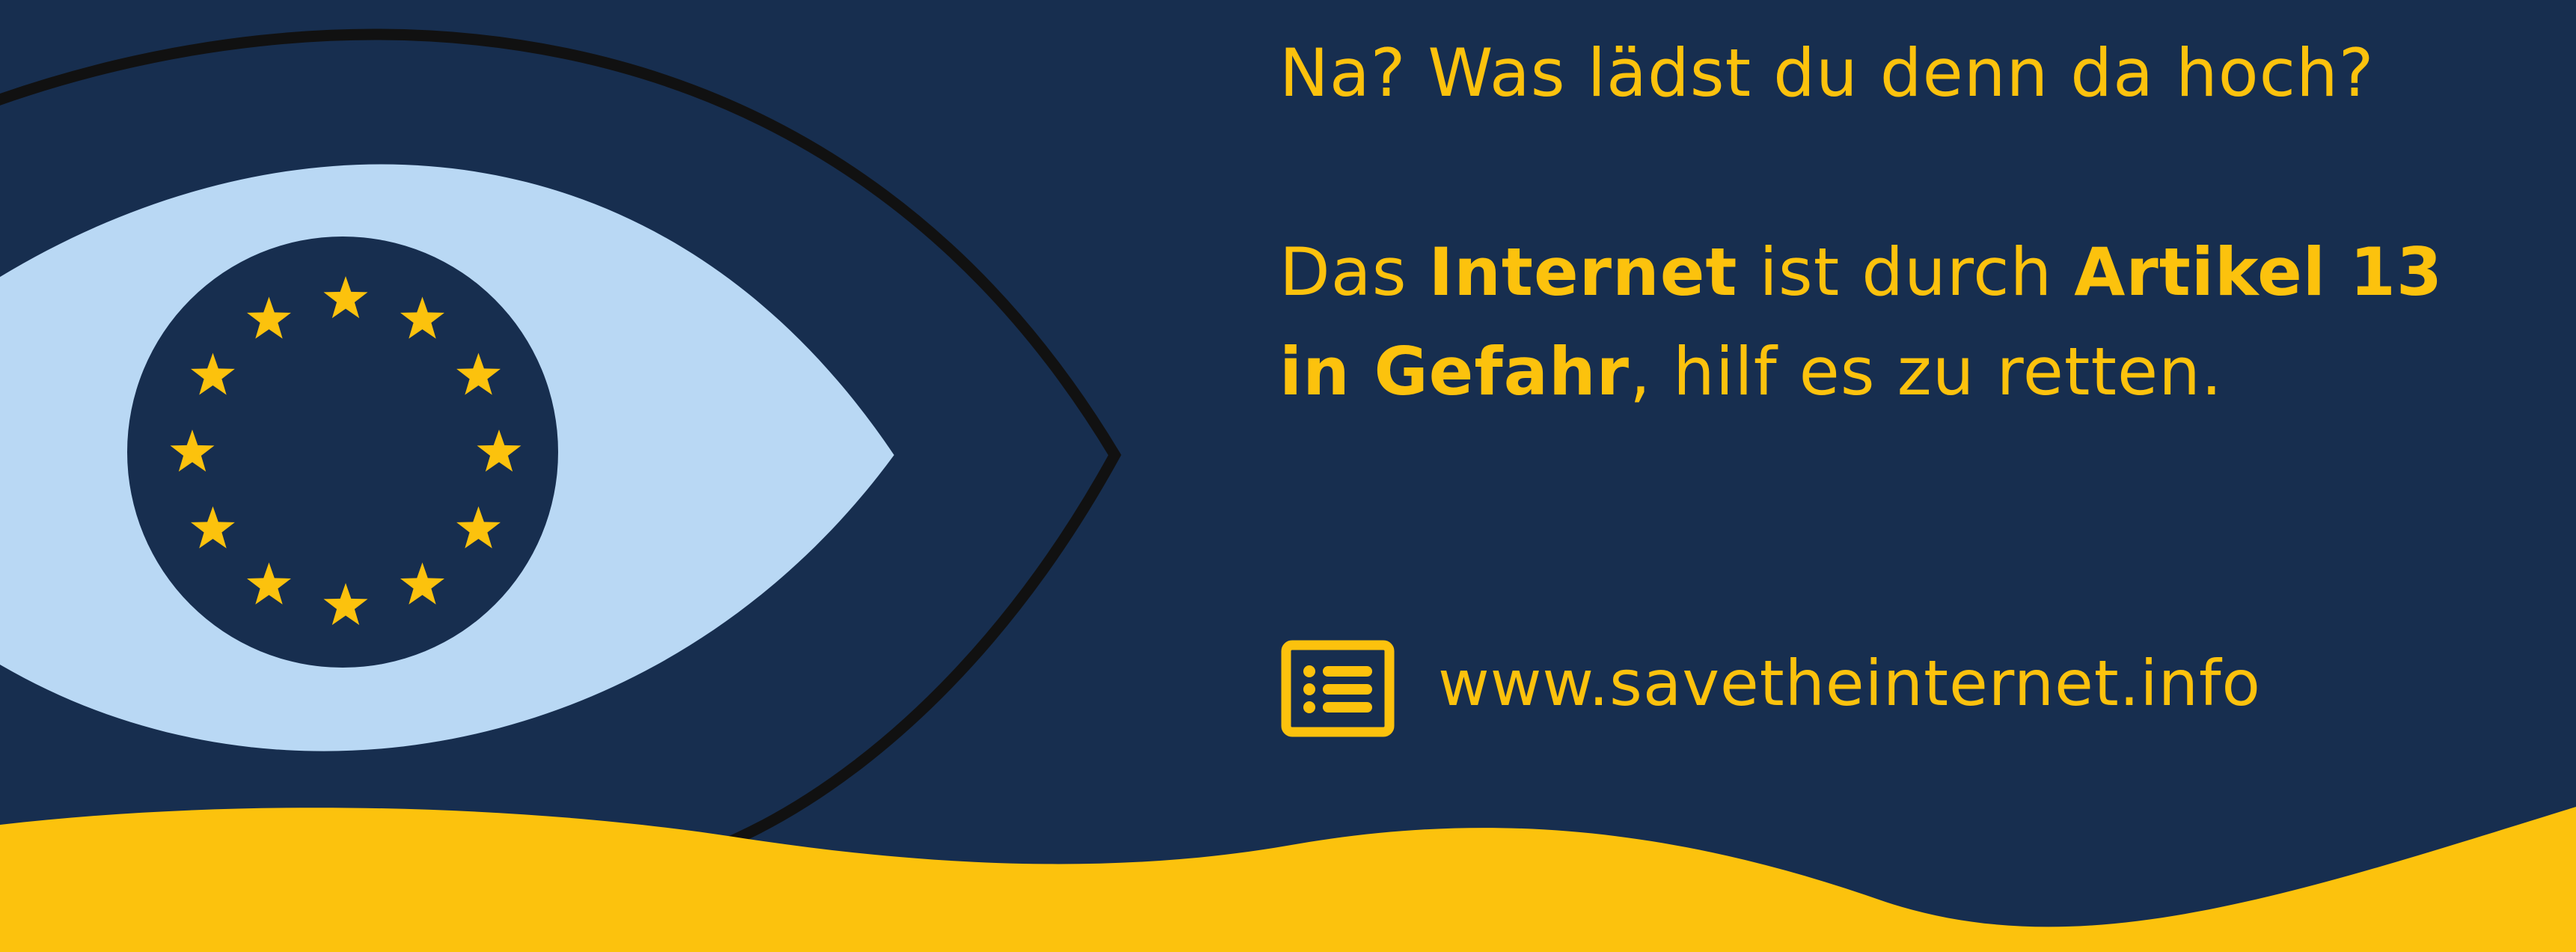 Image resolution: width=2576 pixels, height=952 pixels. I want to click on message-text: ist durch, so click(1906, 272).